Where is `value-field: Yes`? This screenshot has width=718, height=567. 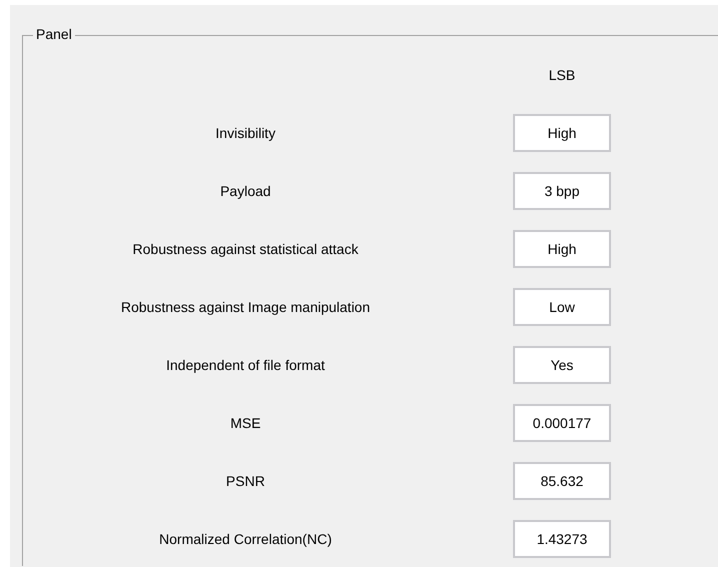 value-field: Yes is located at coordinates (562, 365).